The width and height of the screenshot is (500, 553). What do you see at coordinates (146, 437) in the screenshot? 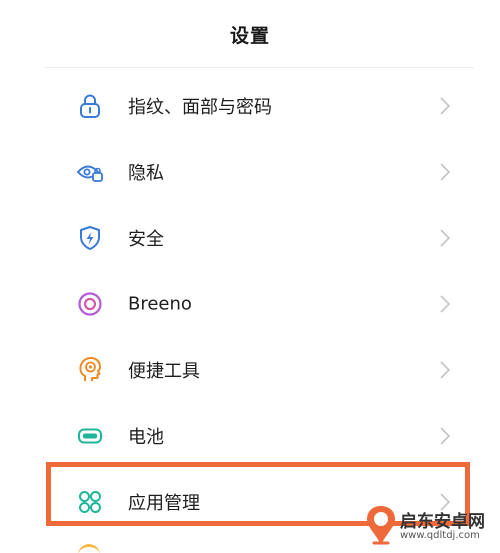
I see `settings-item-label: 电池` at bounding box center [146, 437].